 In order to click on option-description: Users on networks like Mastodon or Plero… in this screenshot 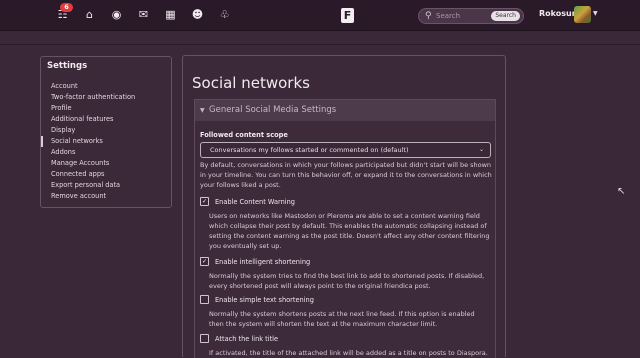, I will do `click(349, 231)`.